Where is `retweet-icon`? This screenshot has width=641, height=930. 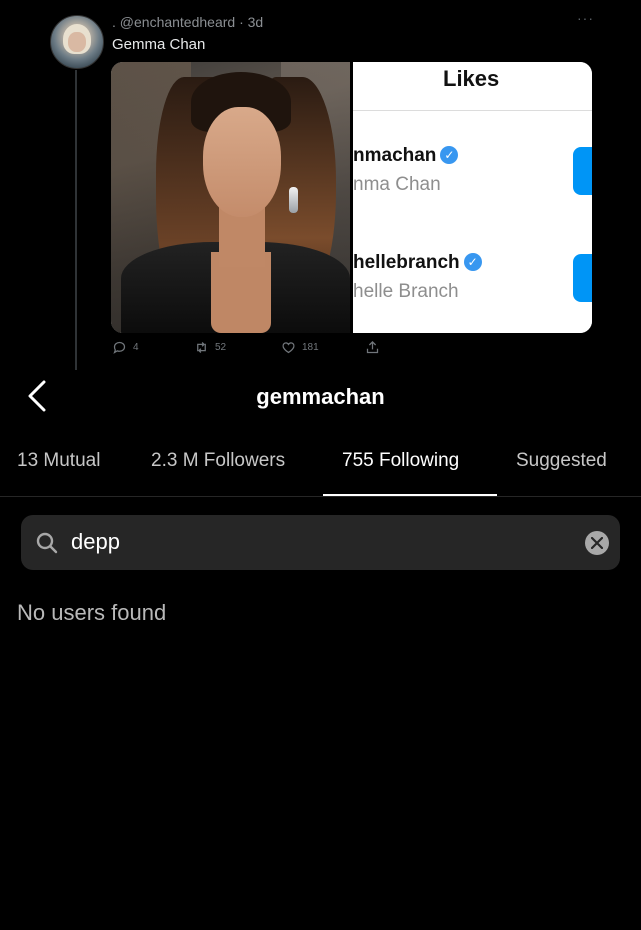
retweet-icon is located at coordinates (201, 347).